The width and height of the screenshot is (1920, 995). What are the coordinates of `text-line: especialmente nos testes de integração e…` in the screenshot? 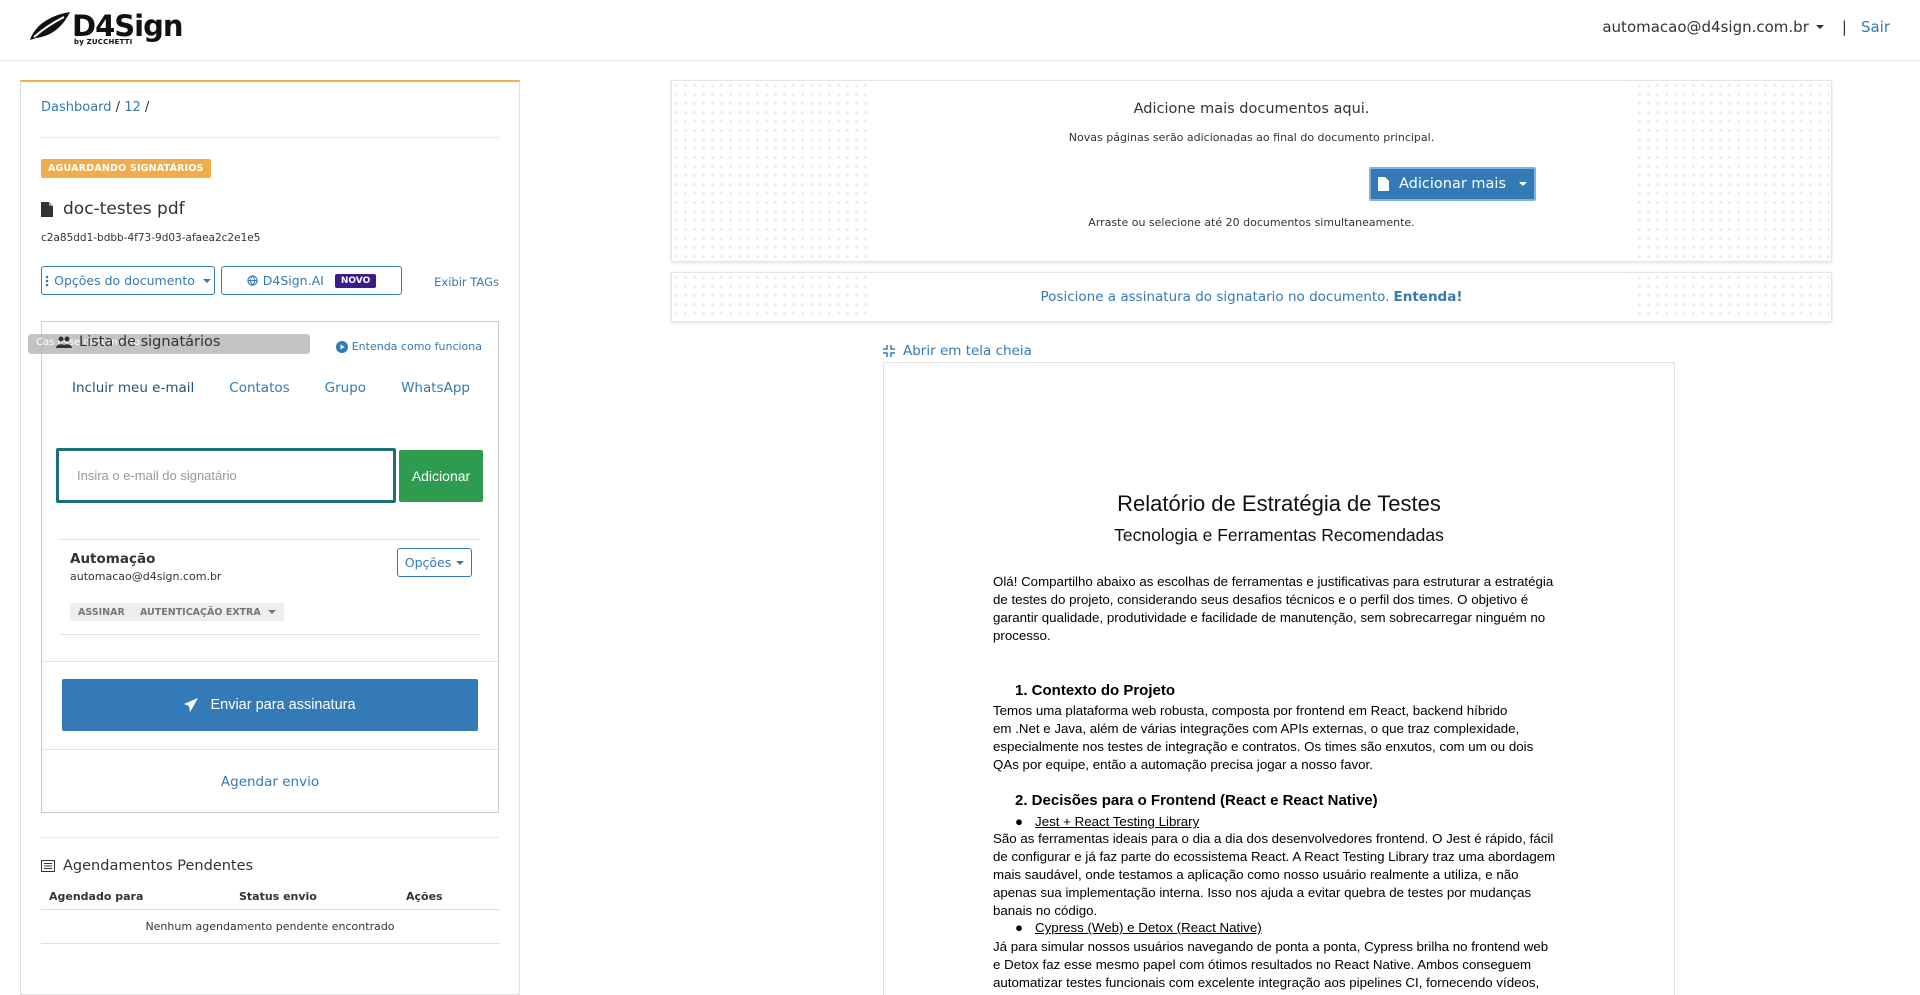 It's located at (1263, 746).